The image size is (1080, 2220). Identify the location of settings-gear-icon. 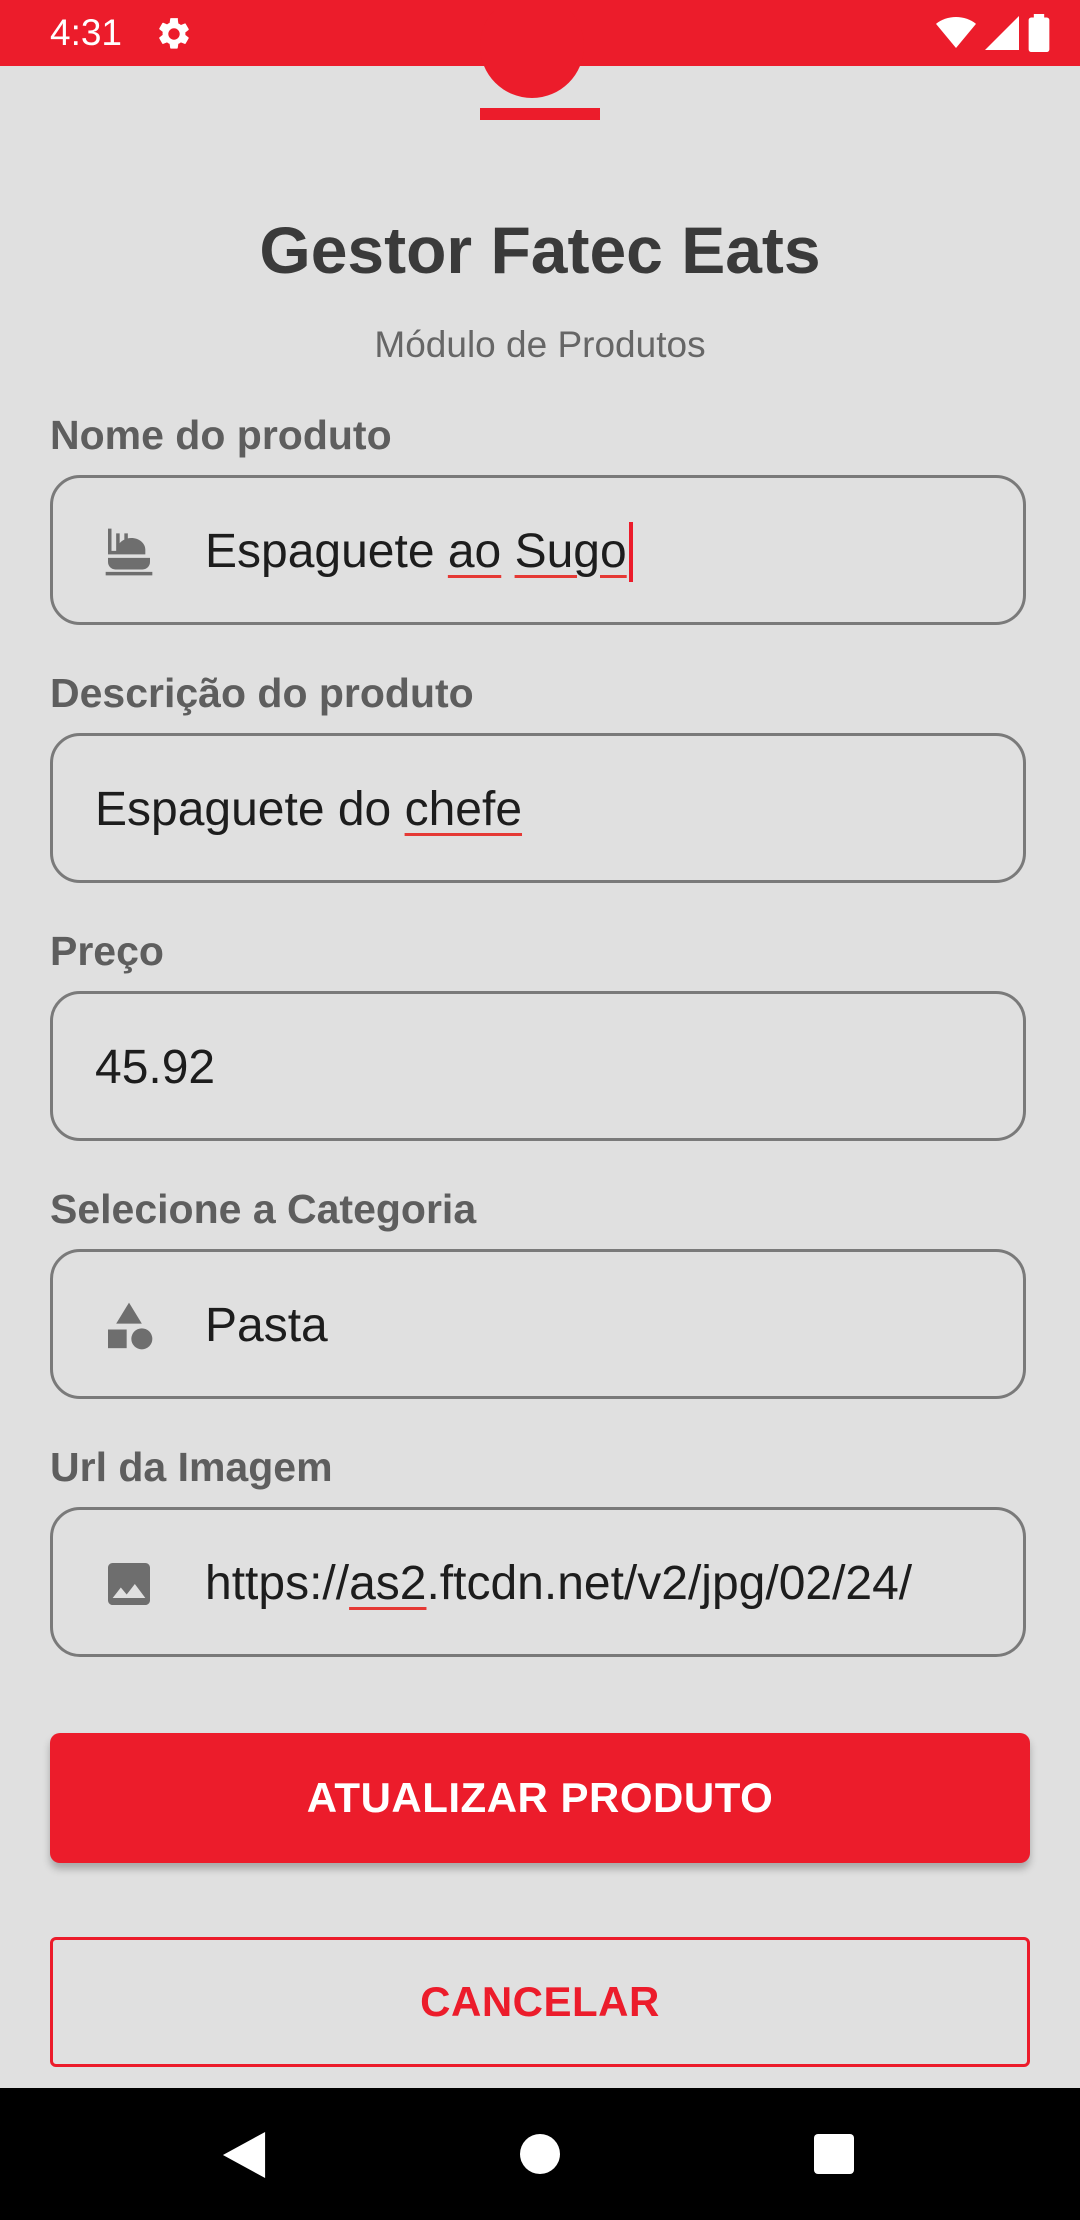
(174, 33).